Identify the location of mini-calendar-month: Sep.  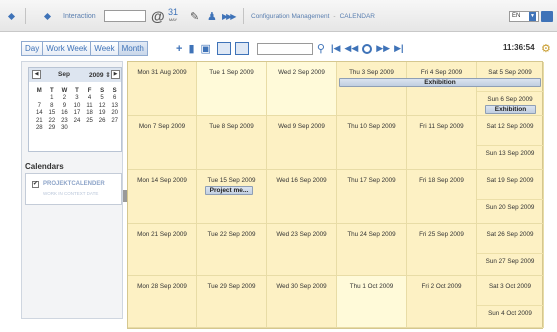
(64, 74).